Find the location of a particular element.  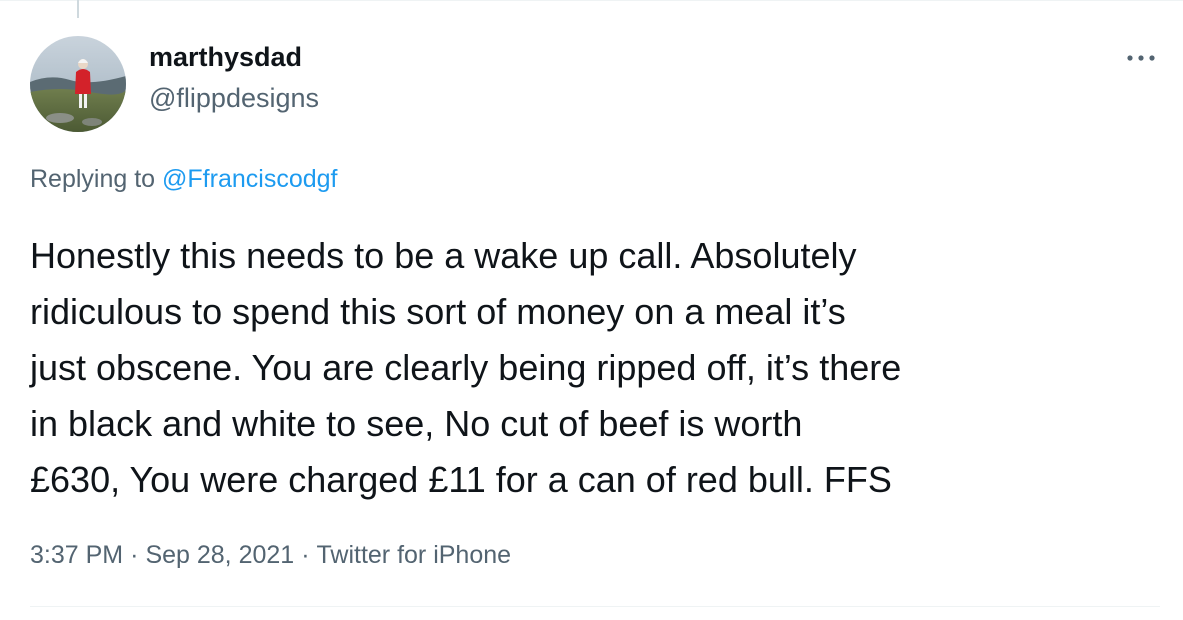

replying-to: Replying to @Ffranciscodgf is located at coordinates (183, 179).